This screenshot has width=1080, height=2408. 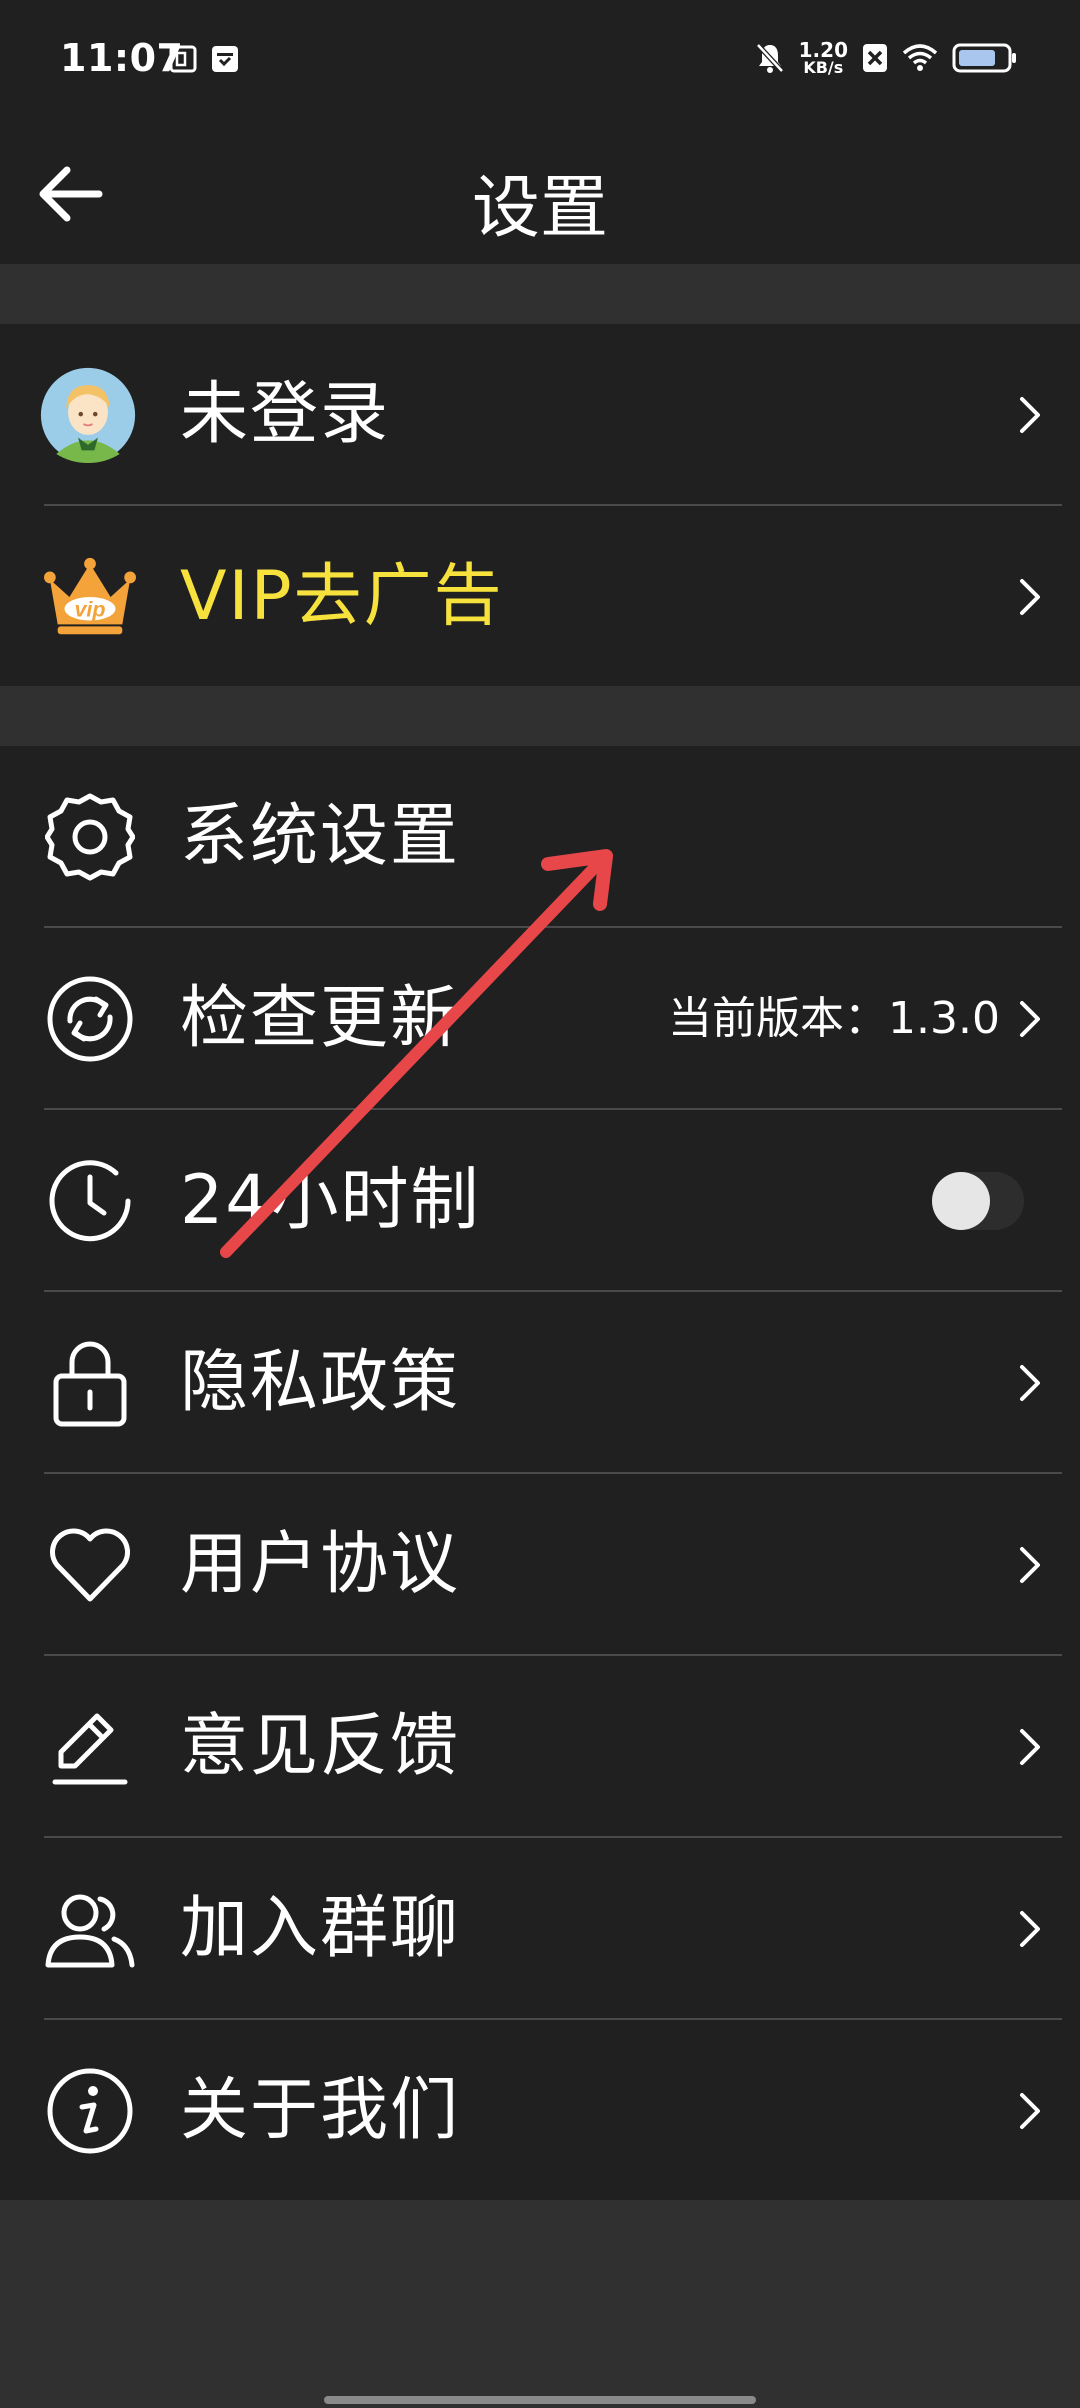 I want to click on toggle-knob, so click(x=961, y=1201).